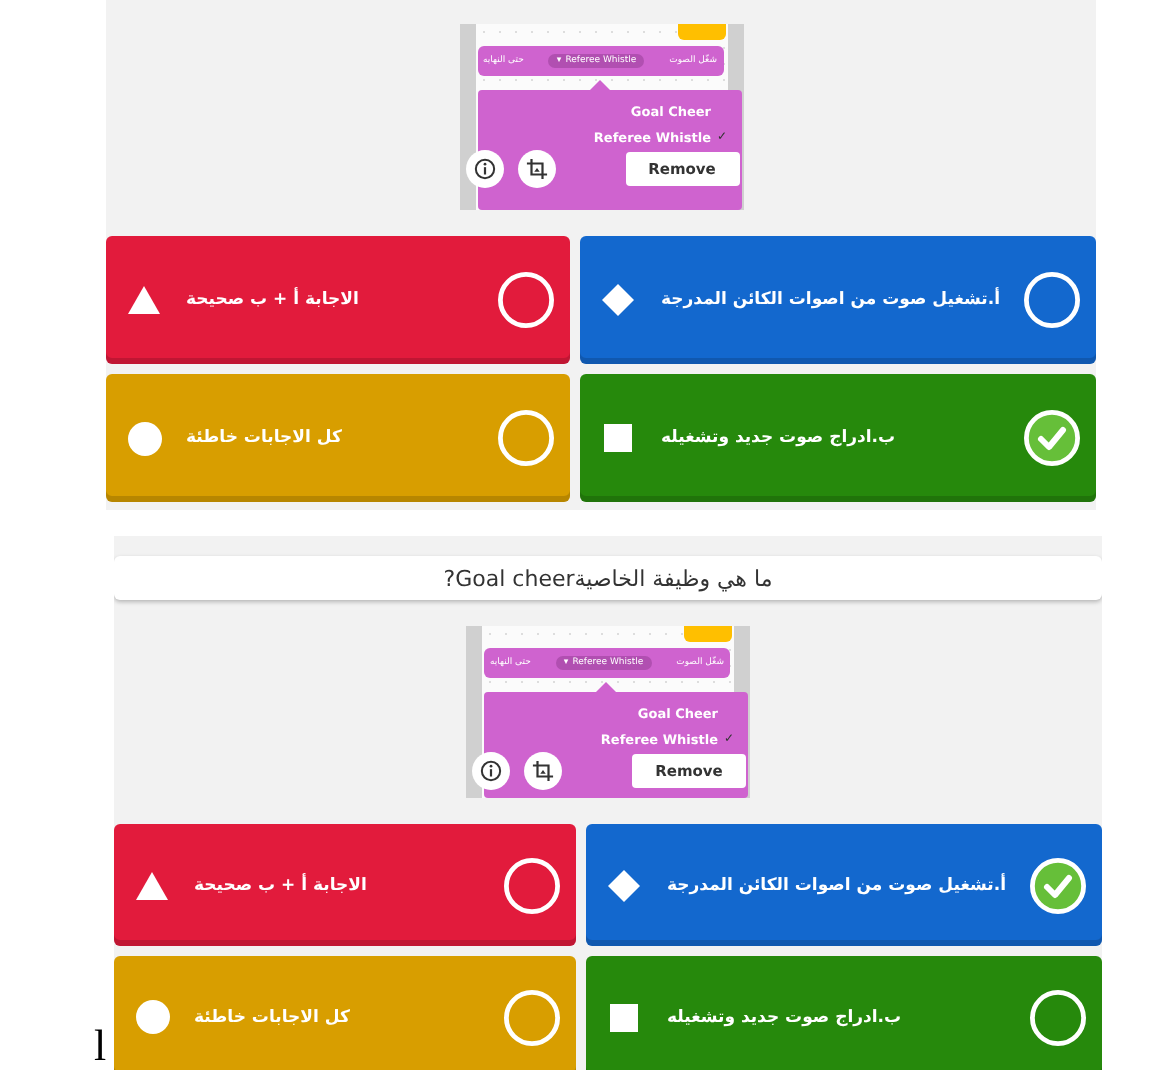 Image resolution: width=1164 pixels, height=1070 pixels. I want to click on question-bar: ما هي وظيفة الخاصيةGoal cheer?, so click(608, 578).